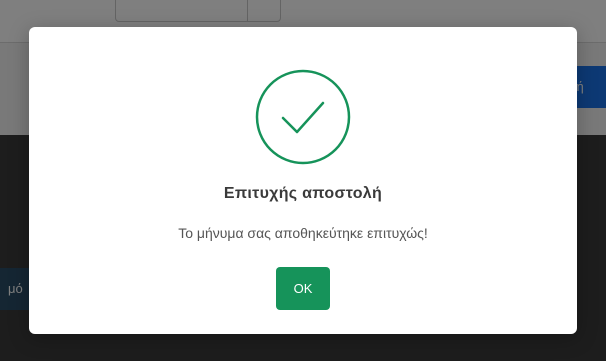 The height and width of the screenshot is (361, 606). What do you see at coordinates (303, 233) in the screenshot?
I see `dialog-message: Το μήνυμα σας αποθηκεύτηκε επιτυχώς!` at bounding box center [303, 233].